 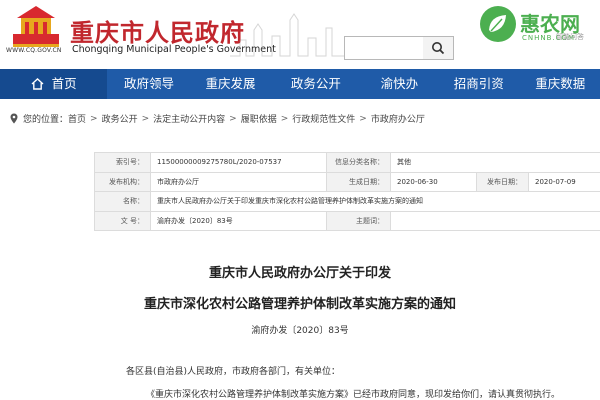 What do you see at coordinates (36, 26) in the screenshot?
I see `government-emblem-icon` at bounding box center [36, 26].